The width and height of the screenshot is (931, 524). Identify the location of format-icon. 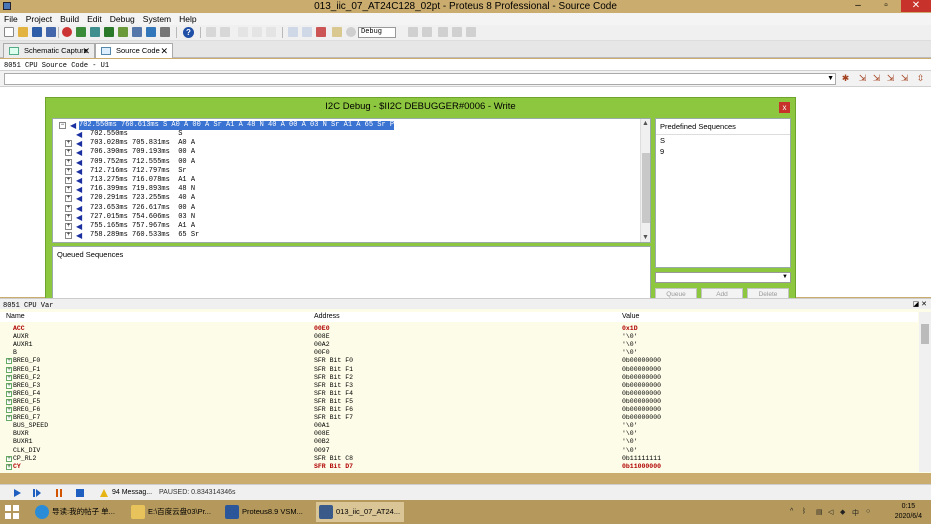
(271, 32).